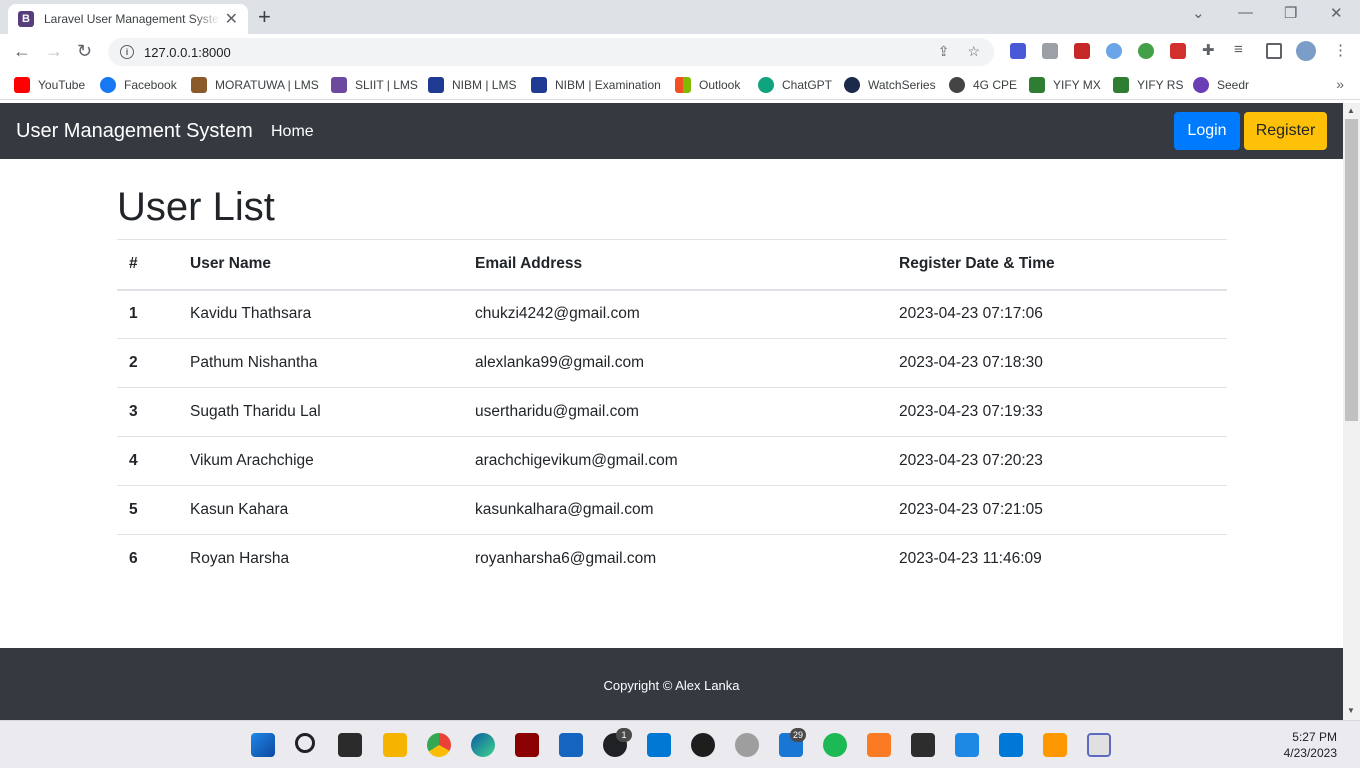 Image resolution: width=1360 pixels, height=768 pixels. I want to click on nav-home-link: Home, so click(292, 132).